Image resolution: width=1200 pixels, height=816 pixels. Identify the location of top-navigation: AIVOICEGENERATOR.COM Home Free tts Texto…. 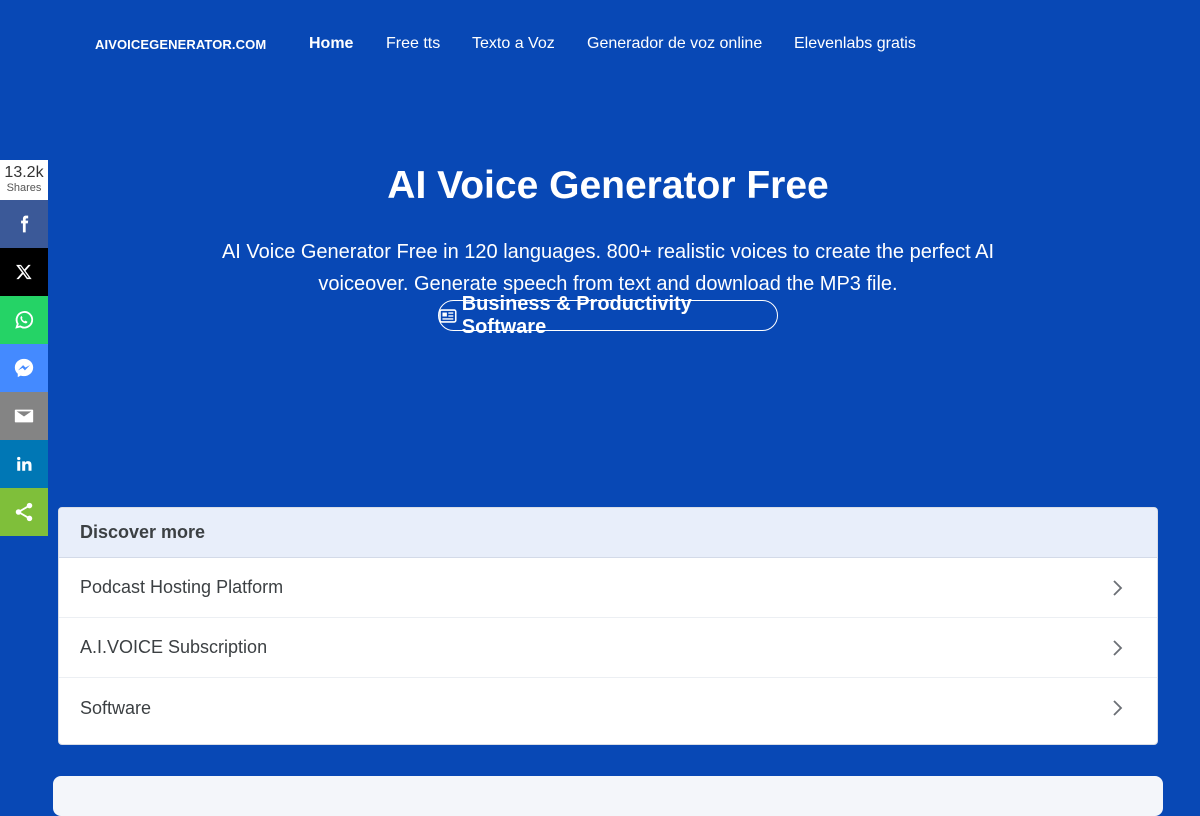
(600, 45).